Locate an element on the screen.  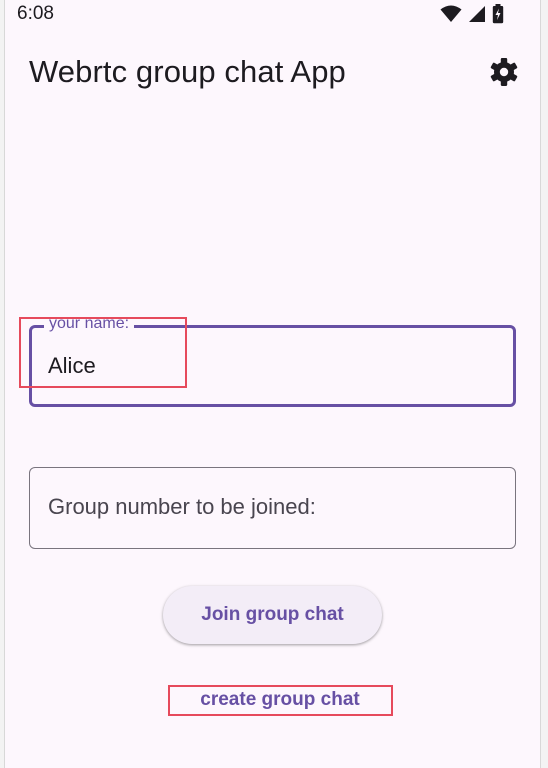
create-group-chat-button: create group chat is located at coordinates (280, 700).